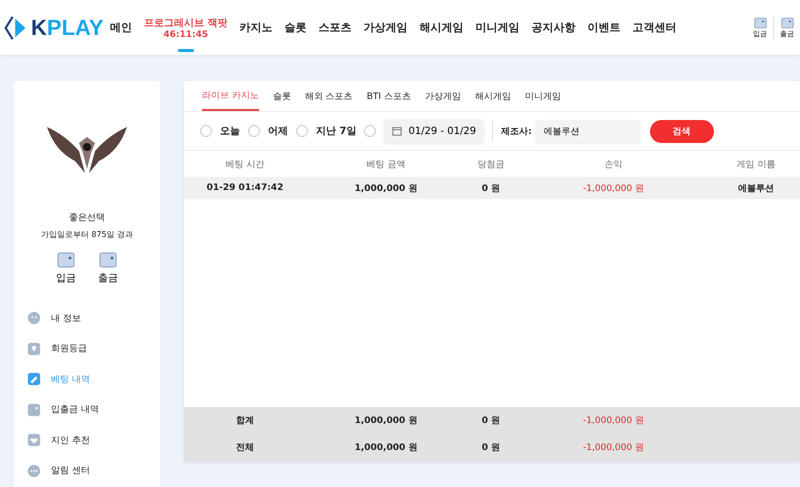 The height and width of the screenshot is (487, 800). I want to click on category-tab: BTI 스포츠, so click(388, 96).